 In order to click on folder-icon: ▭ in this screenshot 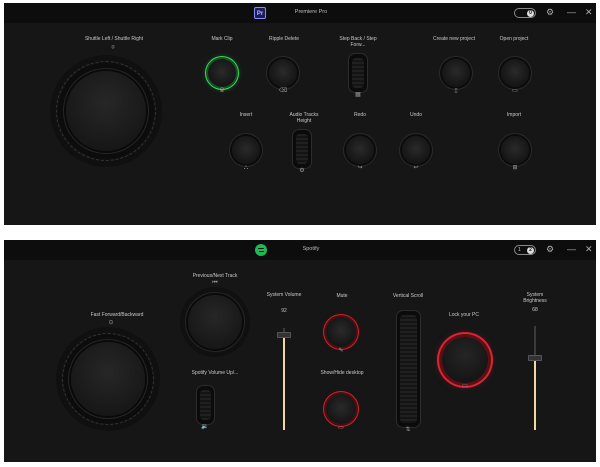, I will do `click(515, 91)`.